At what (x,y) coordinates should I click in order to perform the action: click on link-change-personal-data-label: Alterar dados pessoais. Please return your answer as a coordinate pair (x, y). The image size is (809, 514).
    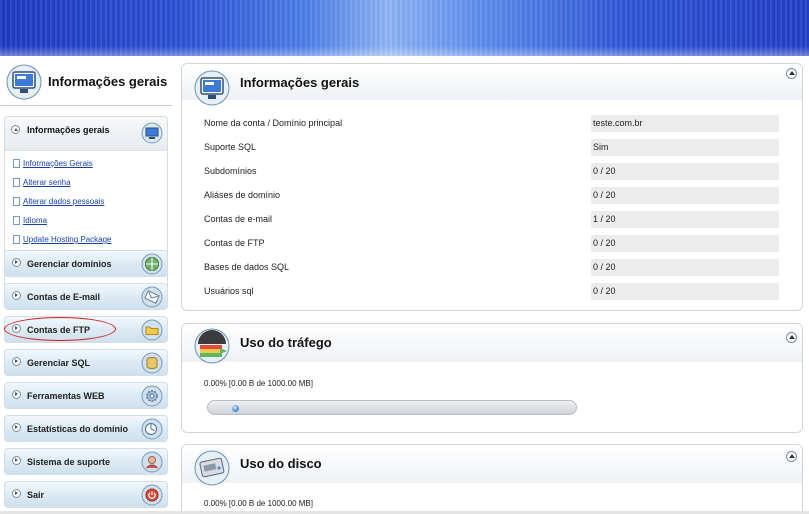
    Looking at the image, I should click on (64, 201).